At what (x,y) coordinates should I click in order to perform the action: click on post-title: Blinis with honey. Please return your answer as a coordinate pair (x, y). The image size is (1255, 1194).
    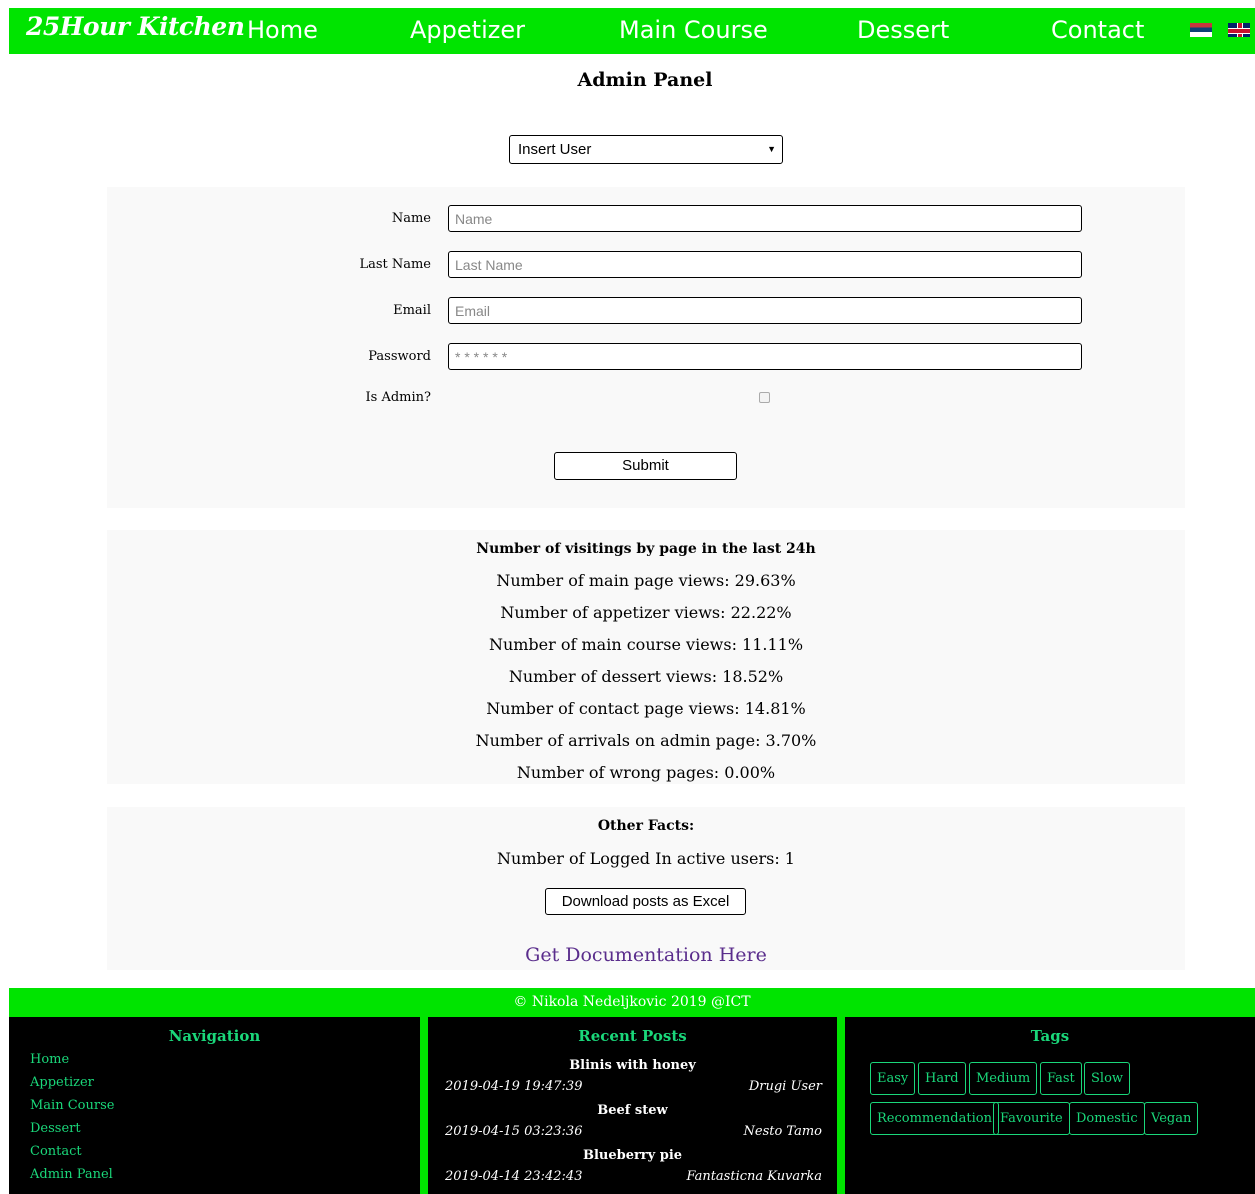
    Looking at the image, I should click on (632, 1065).